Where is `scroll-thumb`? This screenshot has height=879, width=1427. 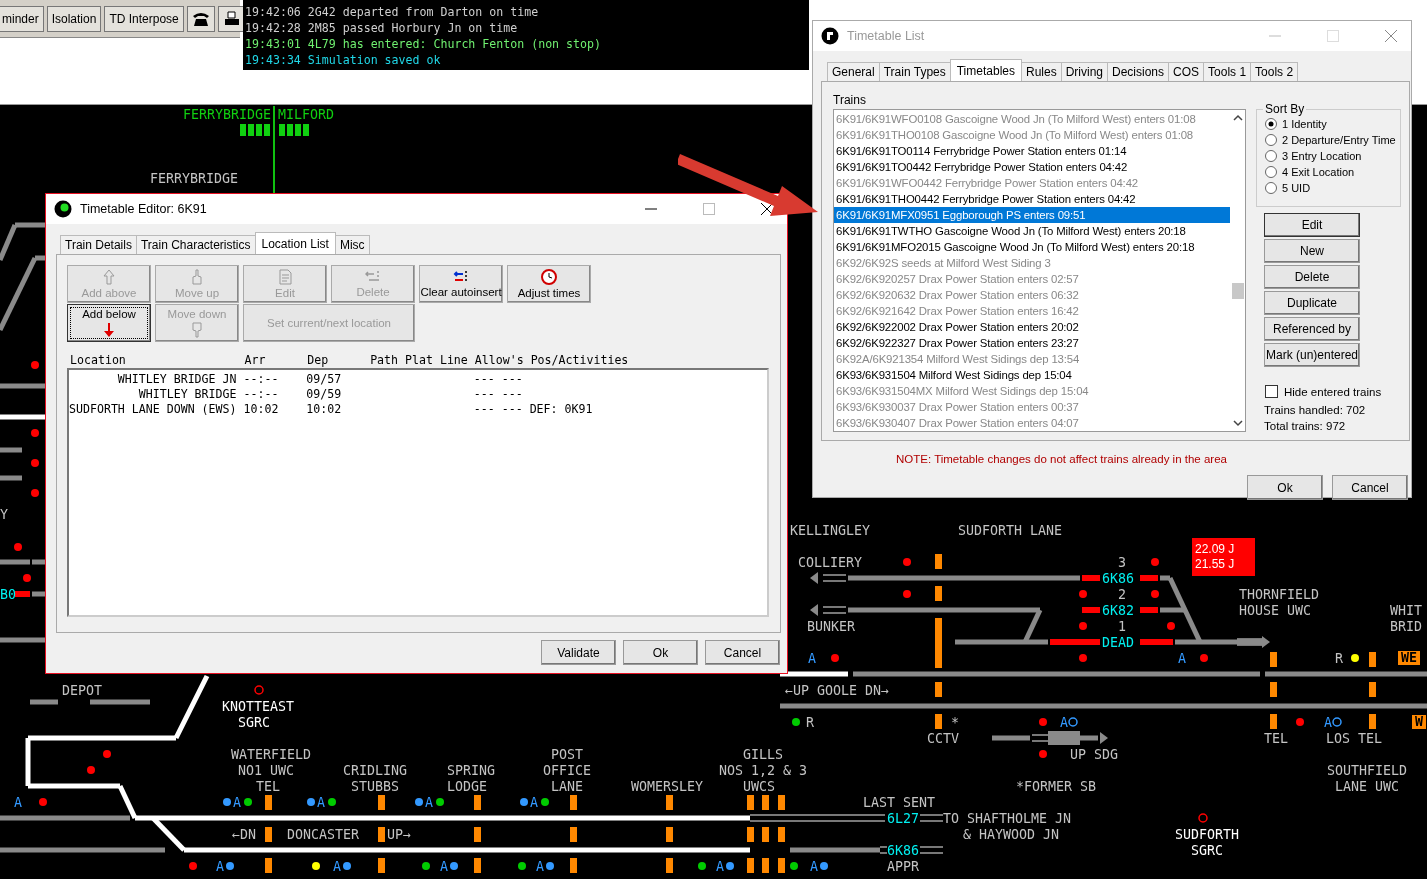 scroll-thumb is located at coordinates (1237, 290).